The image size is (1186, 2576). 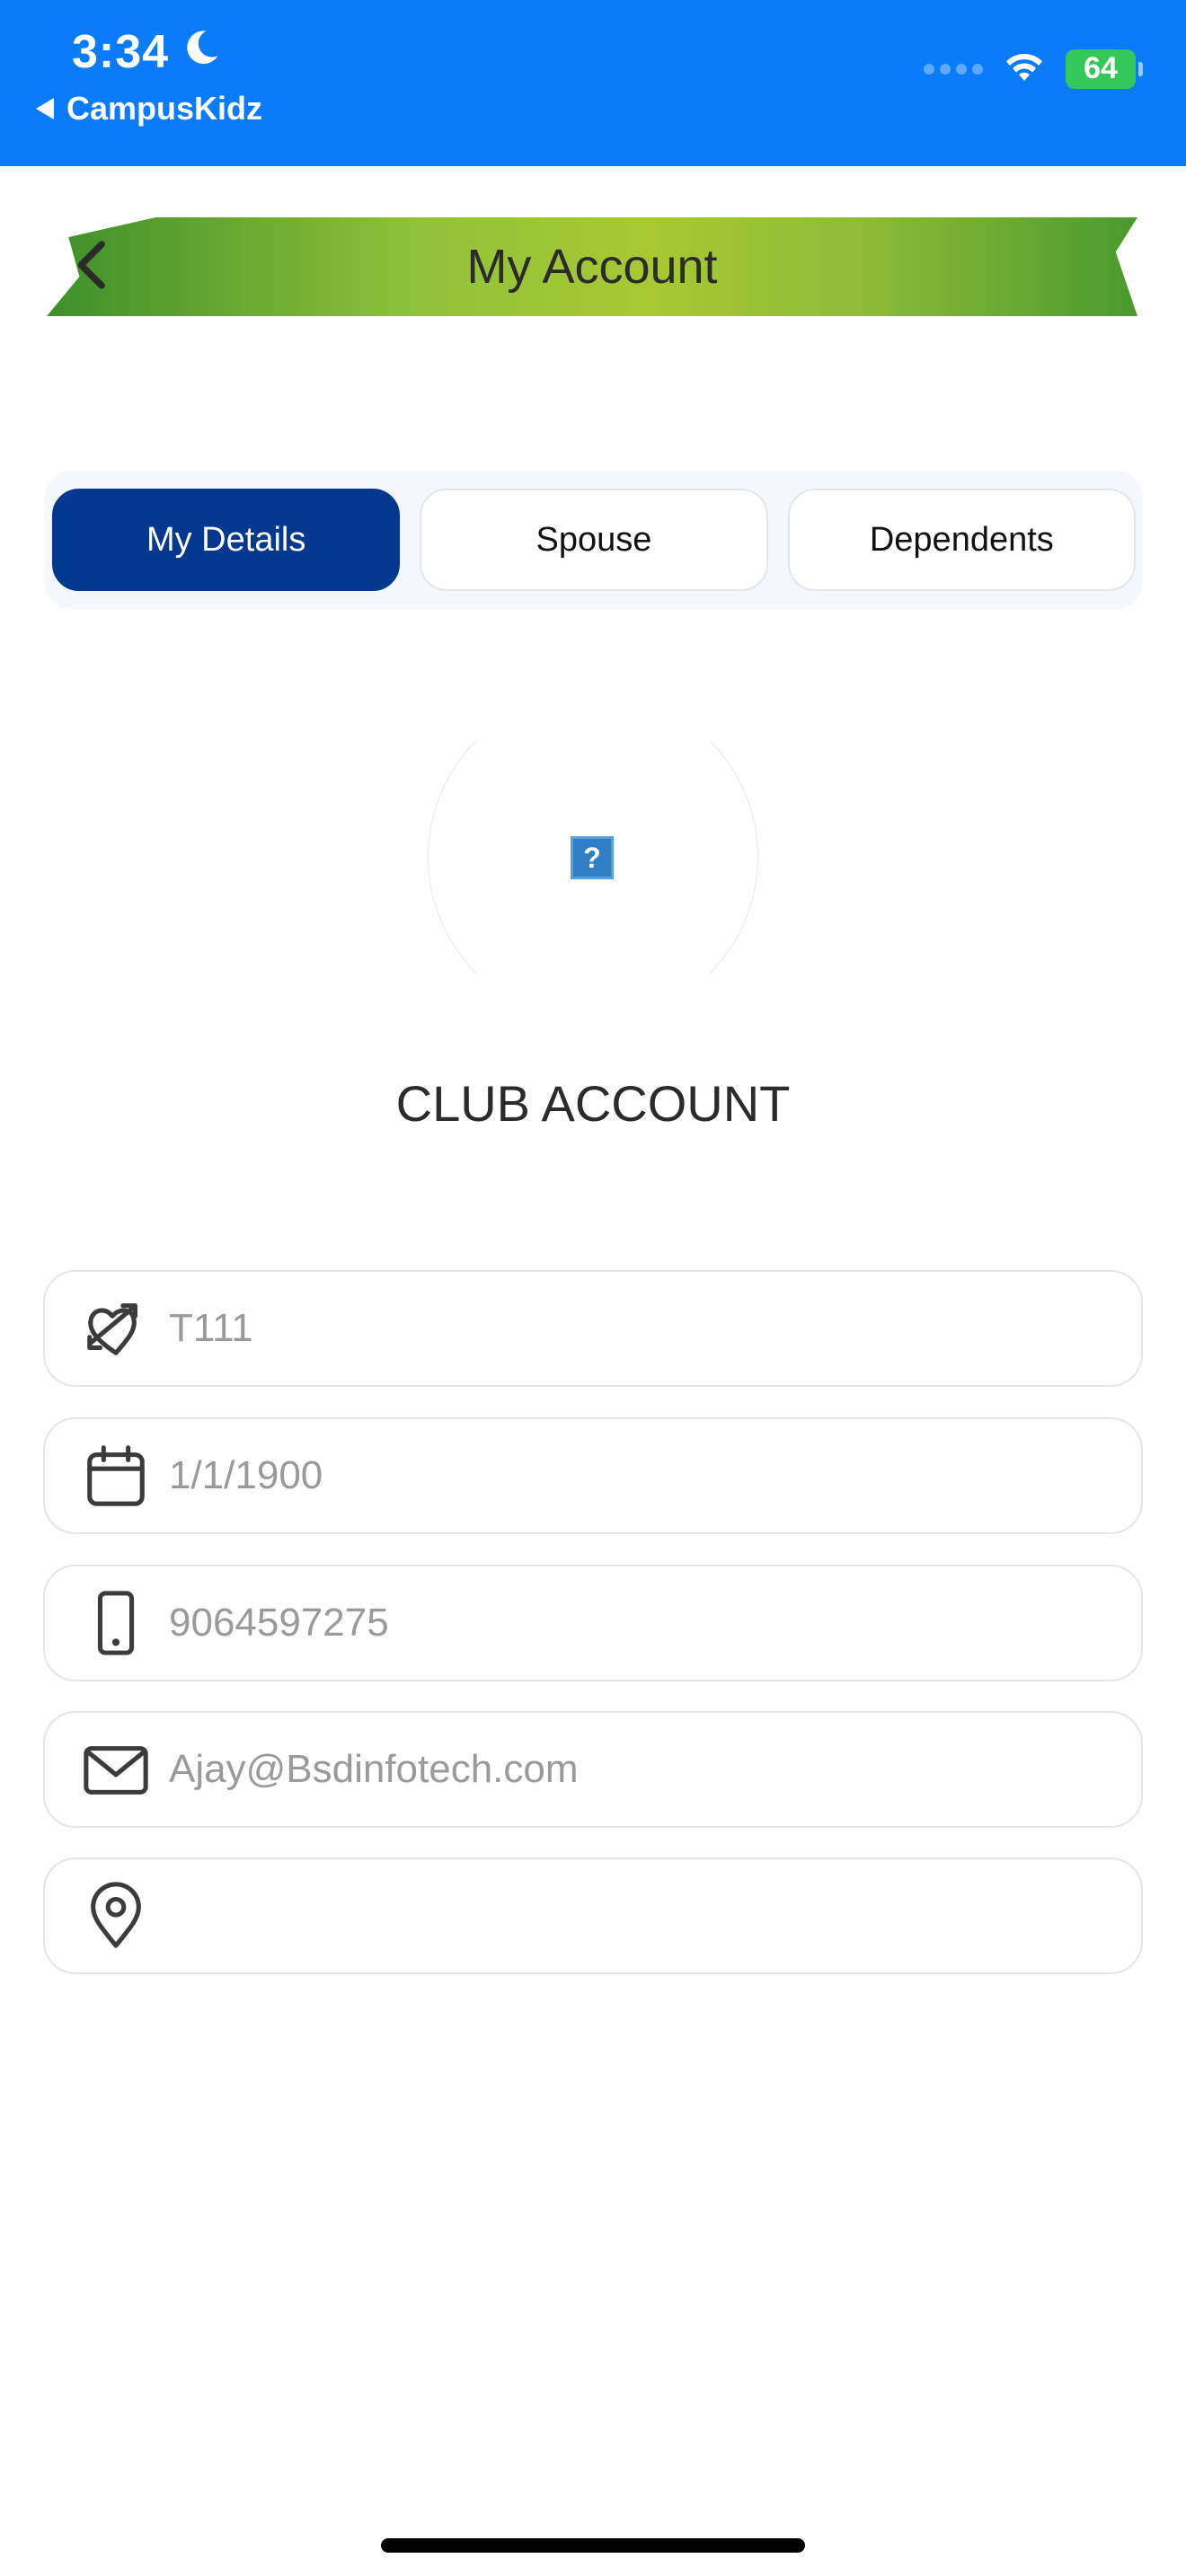 I want to click on back-app-label: CampusKidz, so click(x=164, y=108).